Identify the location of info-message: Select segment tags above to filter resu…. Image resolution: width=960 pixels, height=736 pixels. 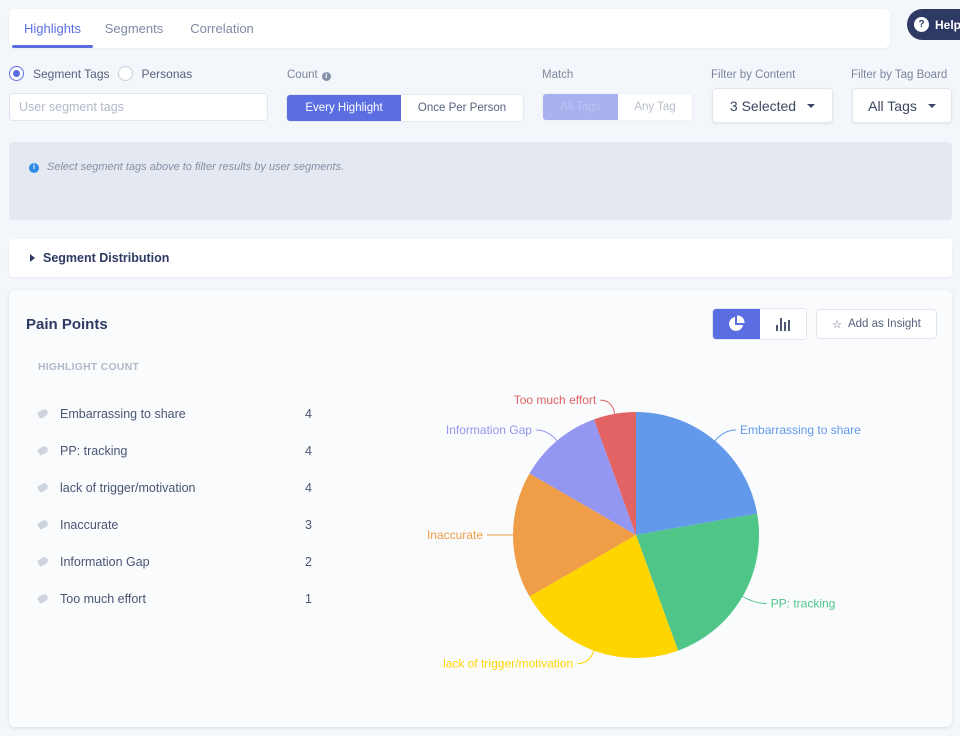
(196, 167).